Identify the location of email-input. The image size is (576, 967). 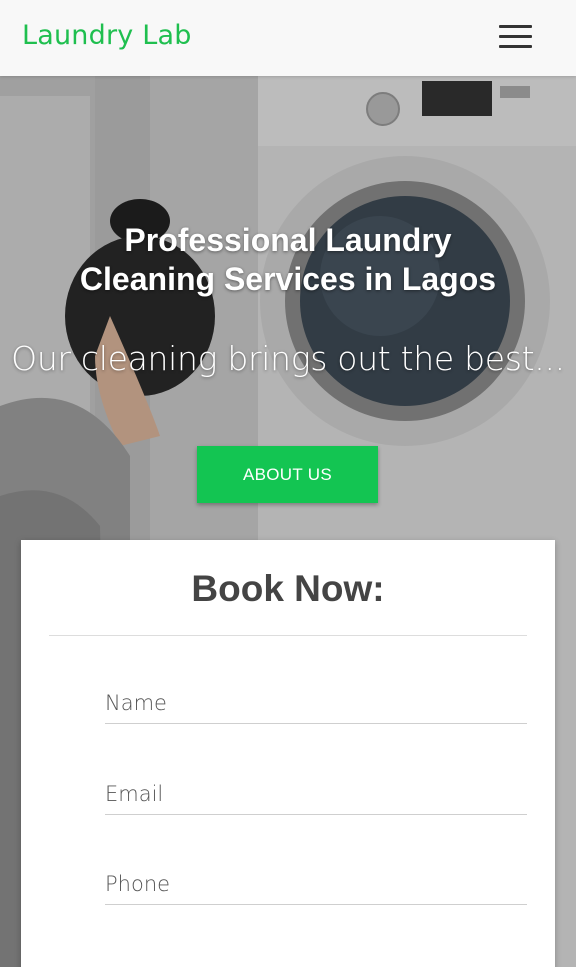
(316, 794).